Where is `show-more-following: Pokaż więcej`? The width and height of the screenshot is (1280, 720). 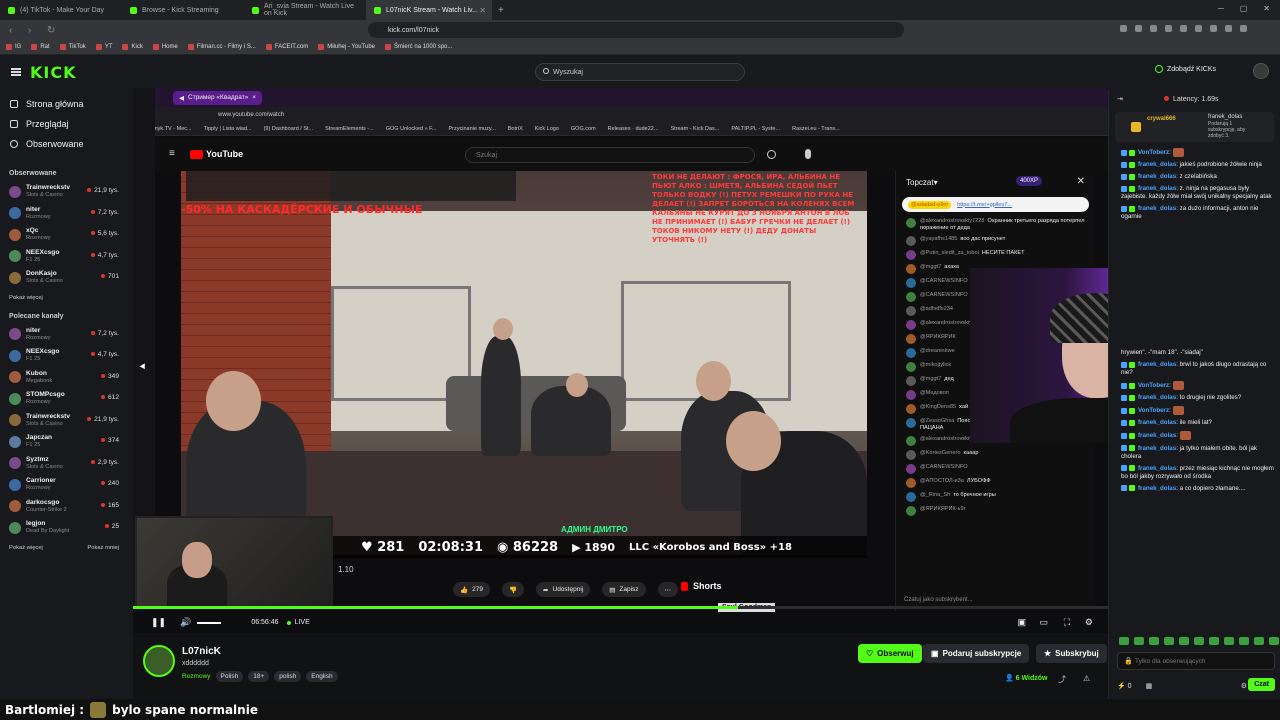 show-more-following: Pokaż więcej is located at coordinates (66, 297).